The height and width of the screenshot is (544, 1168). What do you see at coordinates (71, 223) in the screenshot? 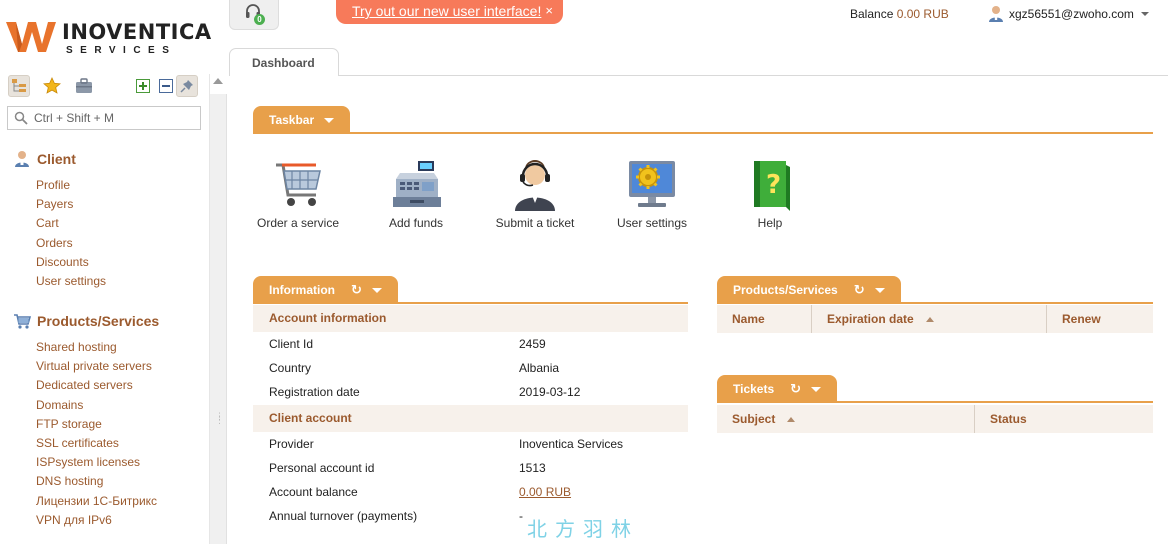
I see `sidebar-item-cart: Cart` at bounding box center [71, 223].